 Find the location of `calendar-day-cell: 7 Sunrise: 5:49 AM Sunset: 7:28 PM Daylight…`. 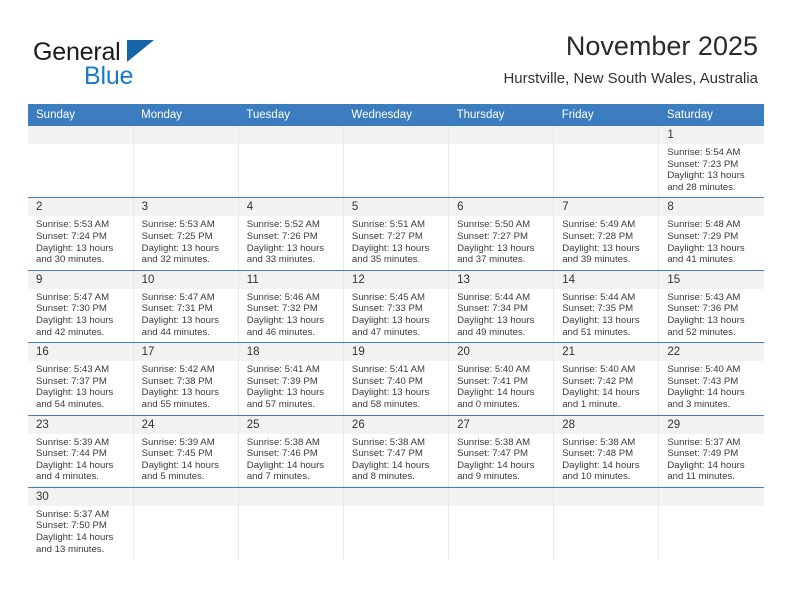

calendar-day-cell: 7 Sunrise: 5:49 AM Sunset: 7:28 PM Daylight… is located at coordinates (606, 234).